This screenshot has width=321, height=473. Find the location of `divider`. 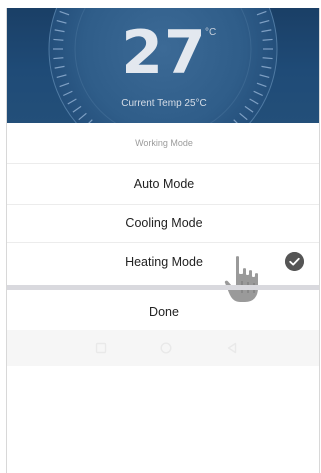

divider is located at coordinates (163, 163).